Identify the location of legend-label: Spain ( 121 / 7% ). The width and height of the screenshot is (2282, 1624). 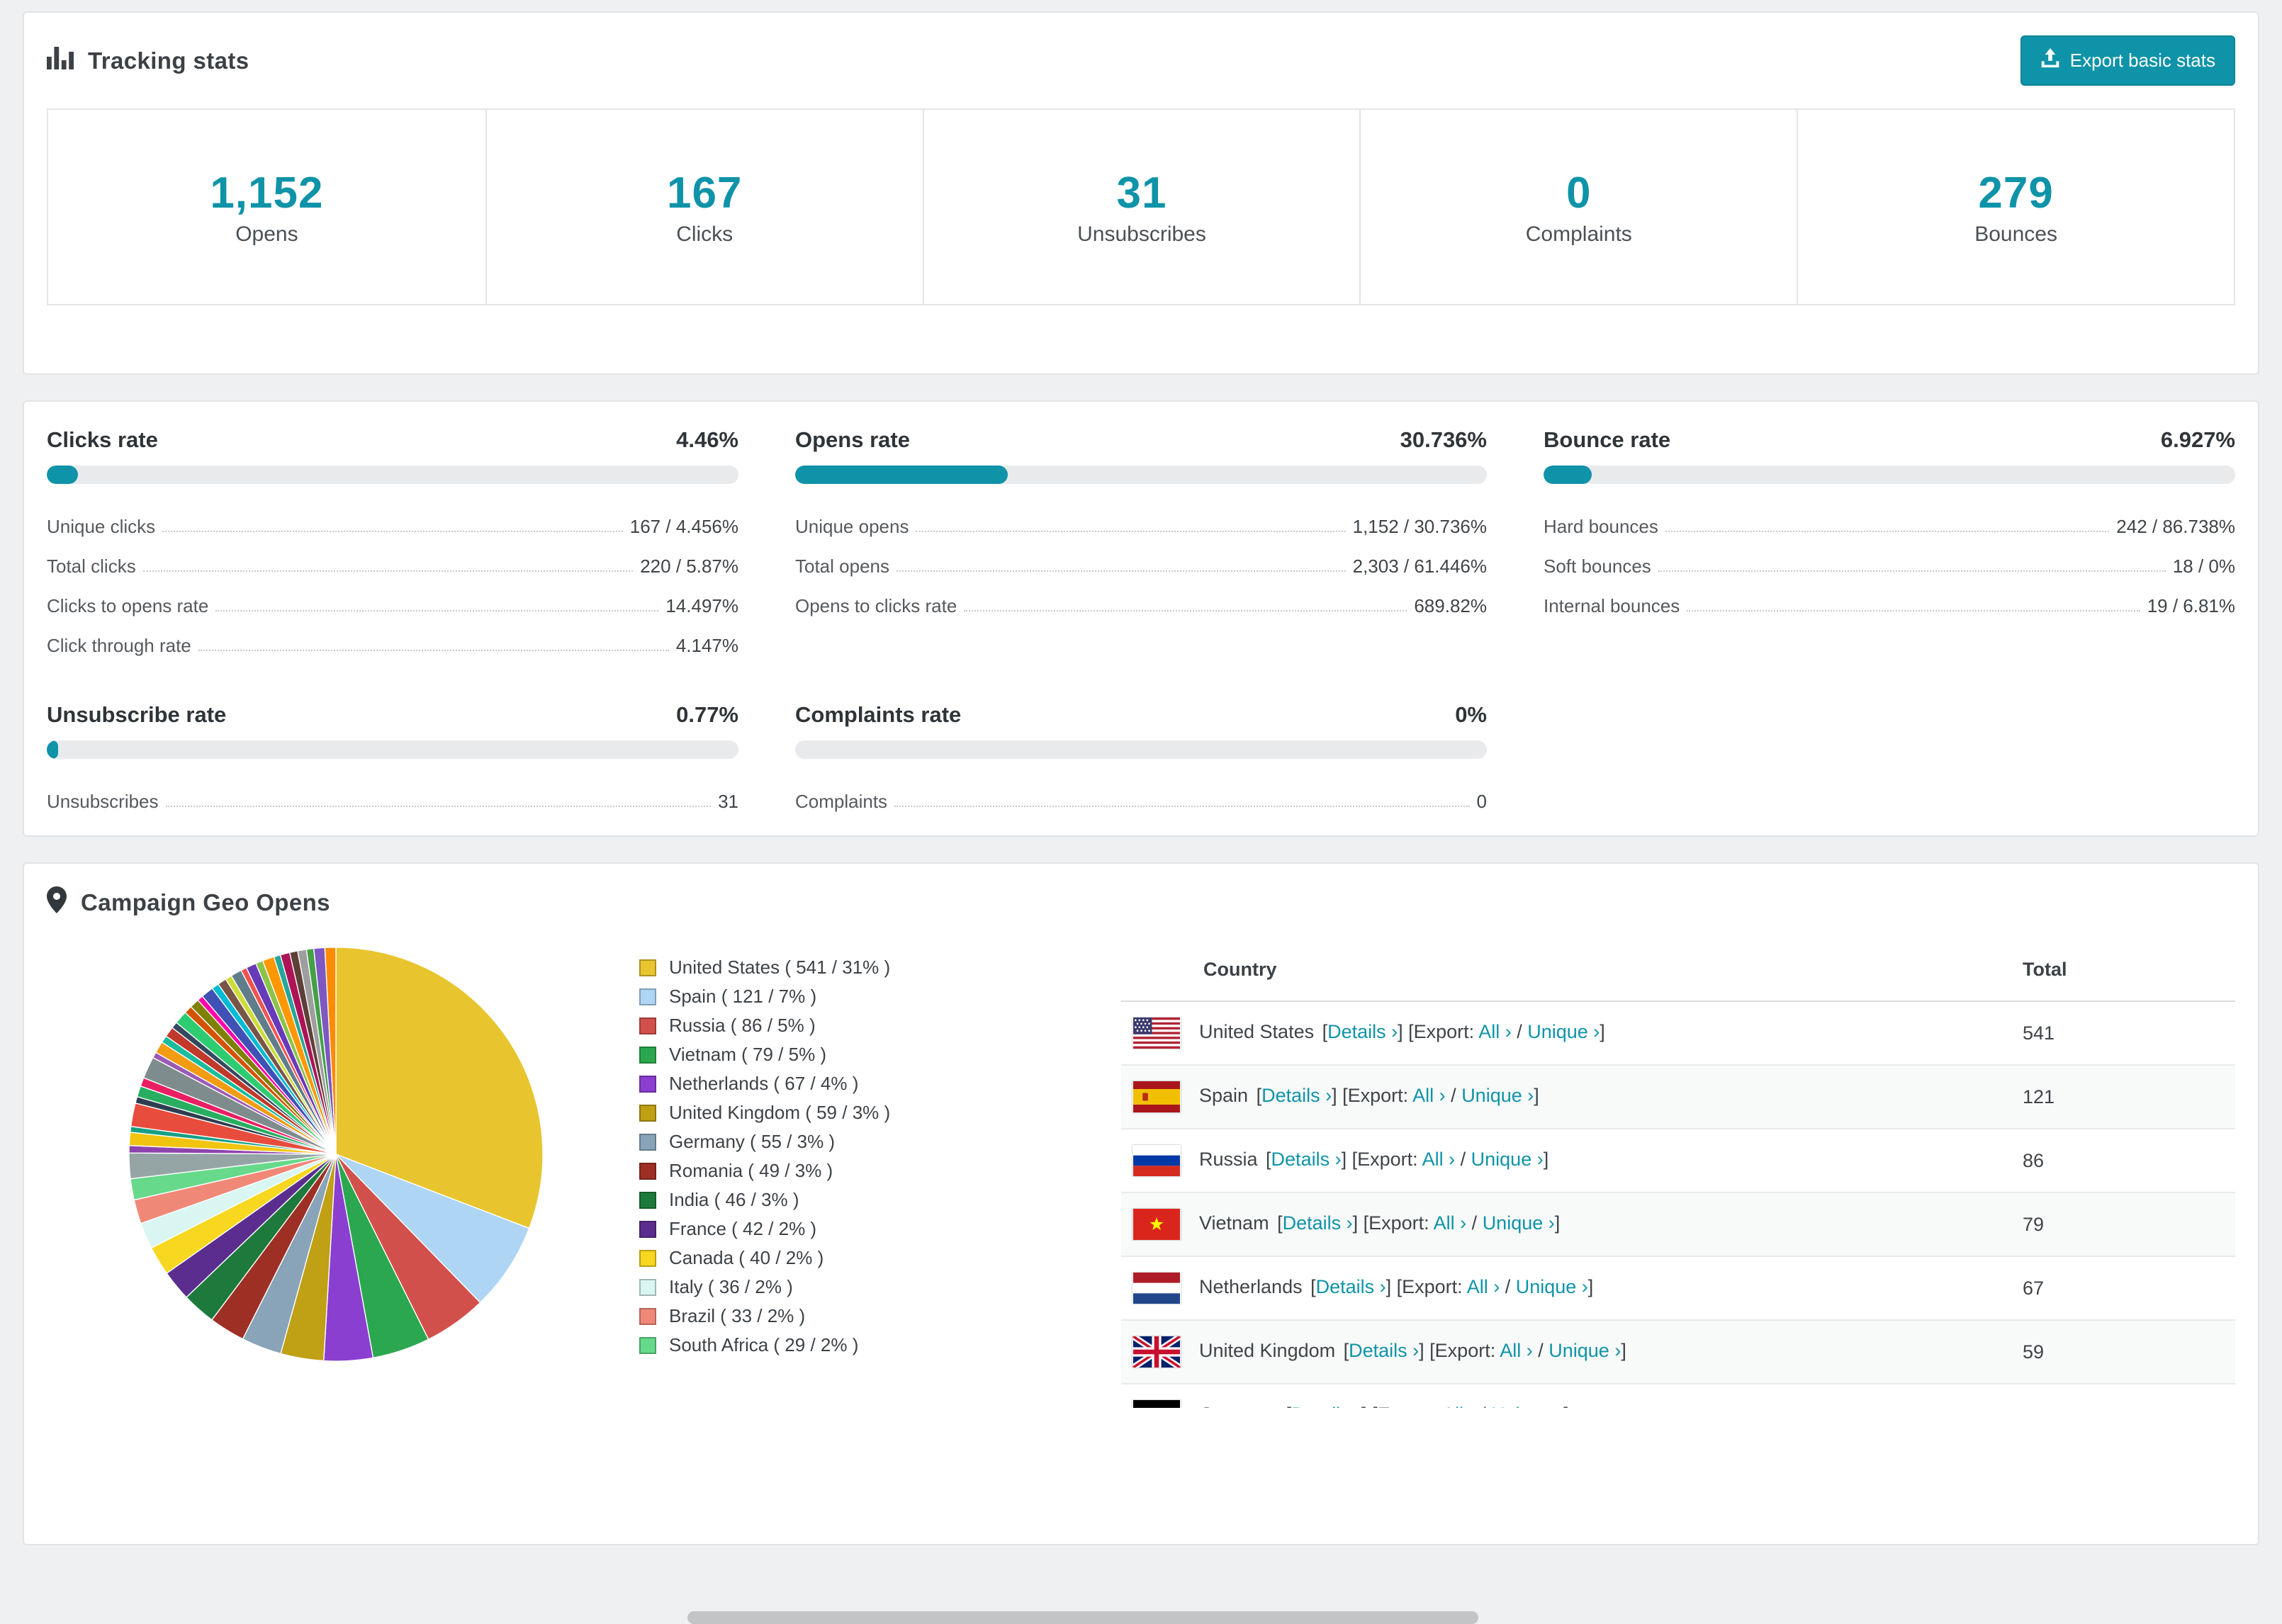
(743, 997).